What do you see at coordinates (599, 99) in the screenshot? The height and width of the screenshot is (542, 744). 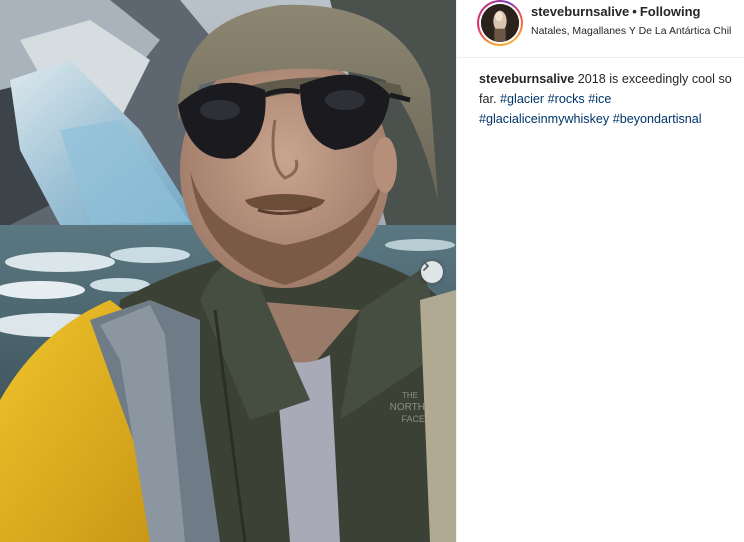 I see `hashtag-ice: #ice` at bounding box center [599, 99].